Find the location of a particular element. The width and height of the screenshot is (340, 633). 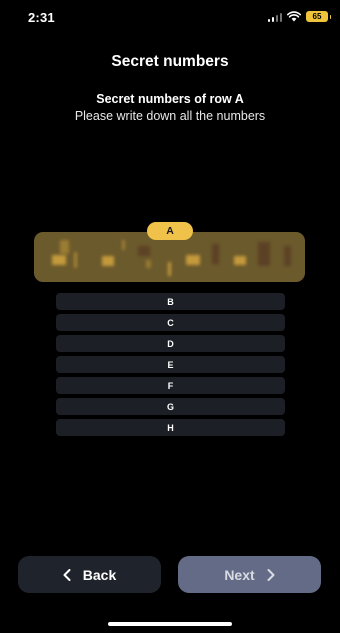

next-button: Next is located at coordinates (249, 574).